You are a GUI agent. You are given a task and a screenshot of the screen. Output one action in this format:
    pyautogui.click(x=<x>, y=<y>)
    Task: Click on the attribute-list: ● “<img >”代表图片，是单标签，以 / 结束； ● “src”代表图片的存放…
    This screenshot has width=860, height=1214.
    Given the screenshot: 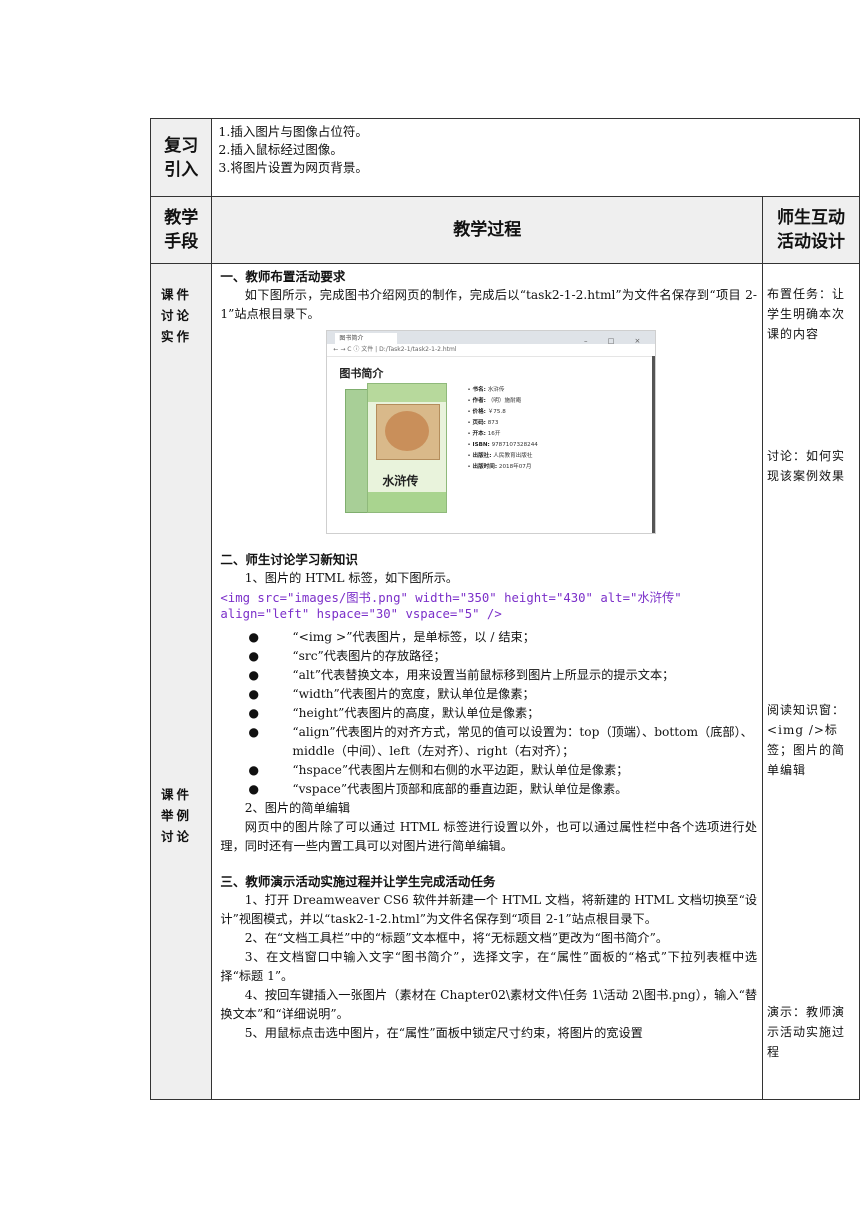 What is the action you would take?
    pyautogui.click(x=488, y=713)
    